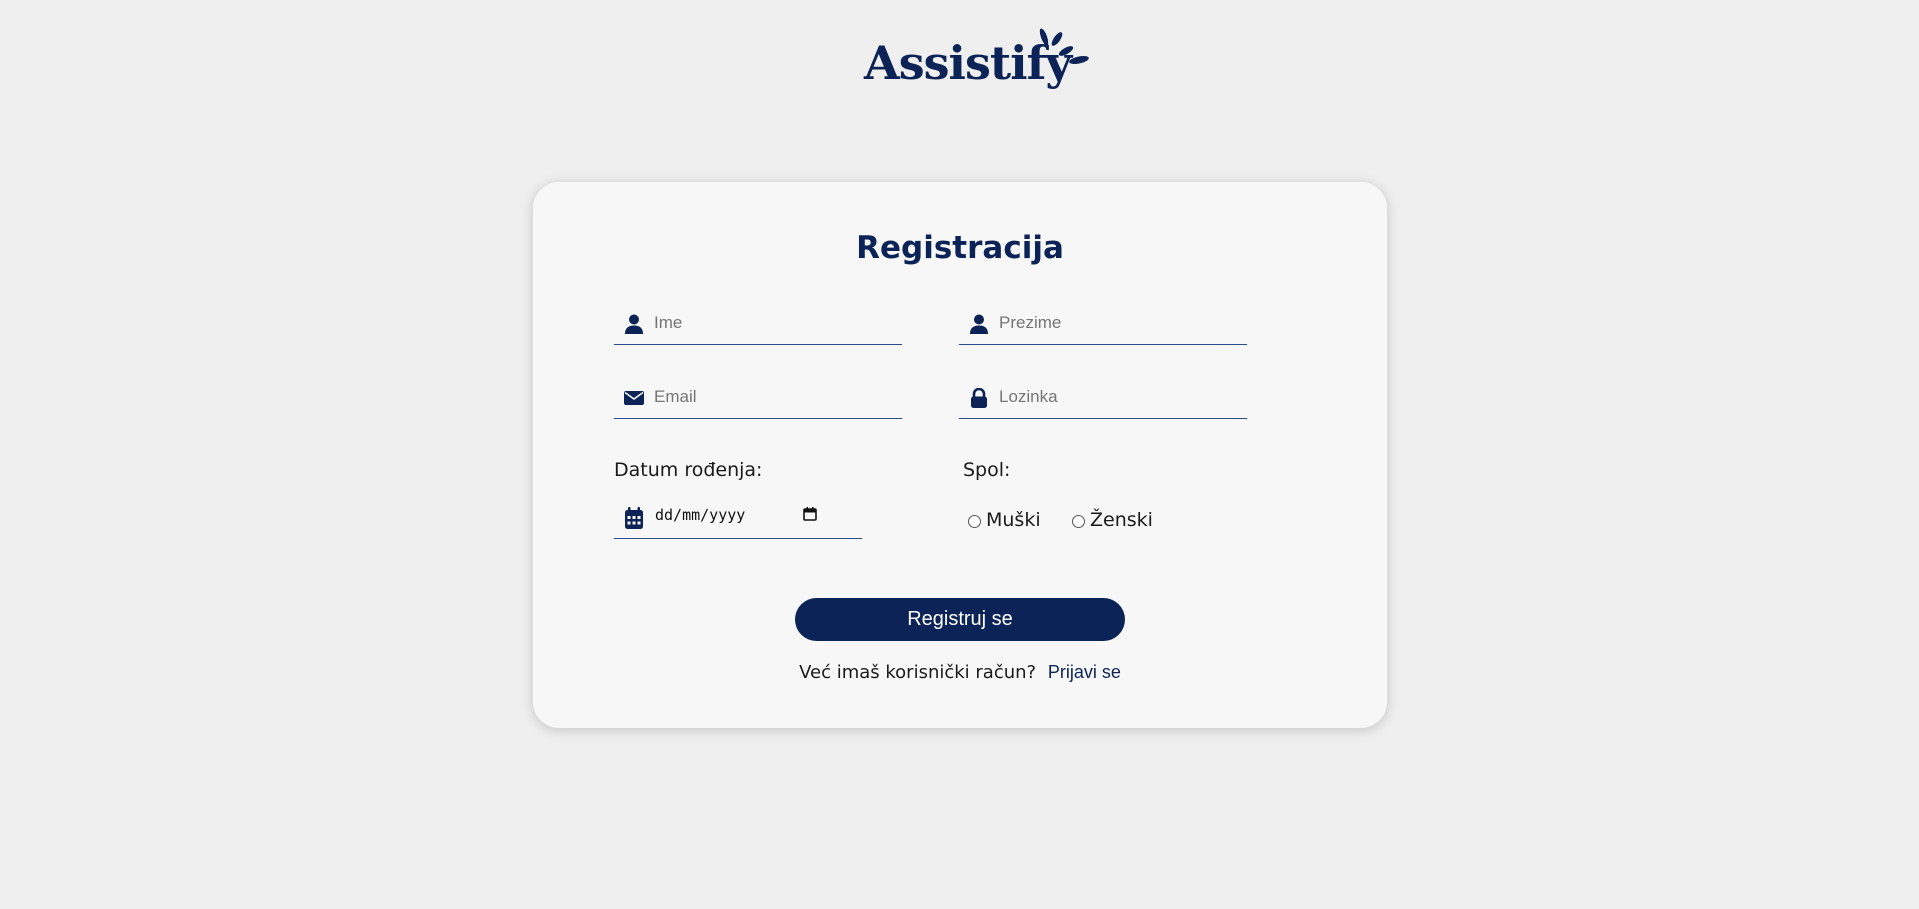 This screenshot has height=909, width=1919. What do you see at coordinates (979, 61) in the screenshot?
I see `logo: Assistify` at bounding box center [979, 61].